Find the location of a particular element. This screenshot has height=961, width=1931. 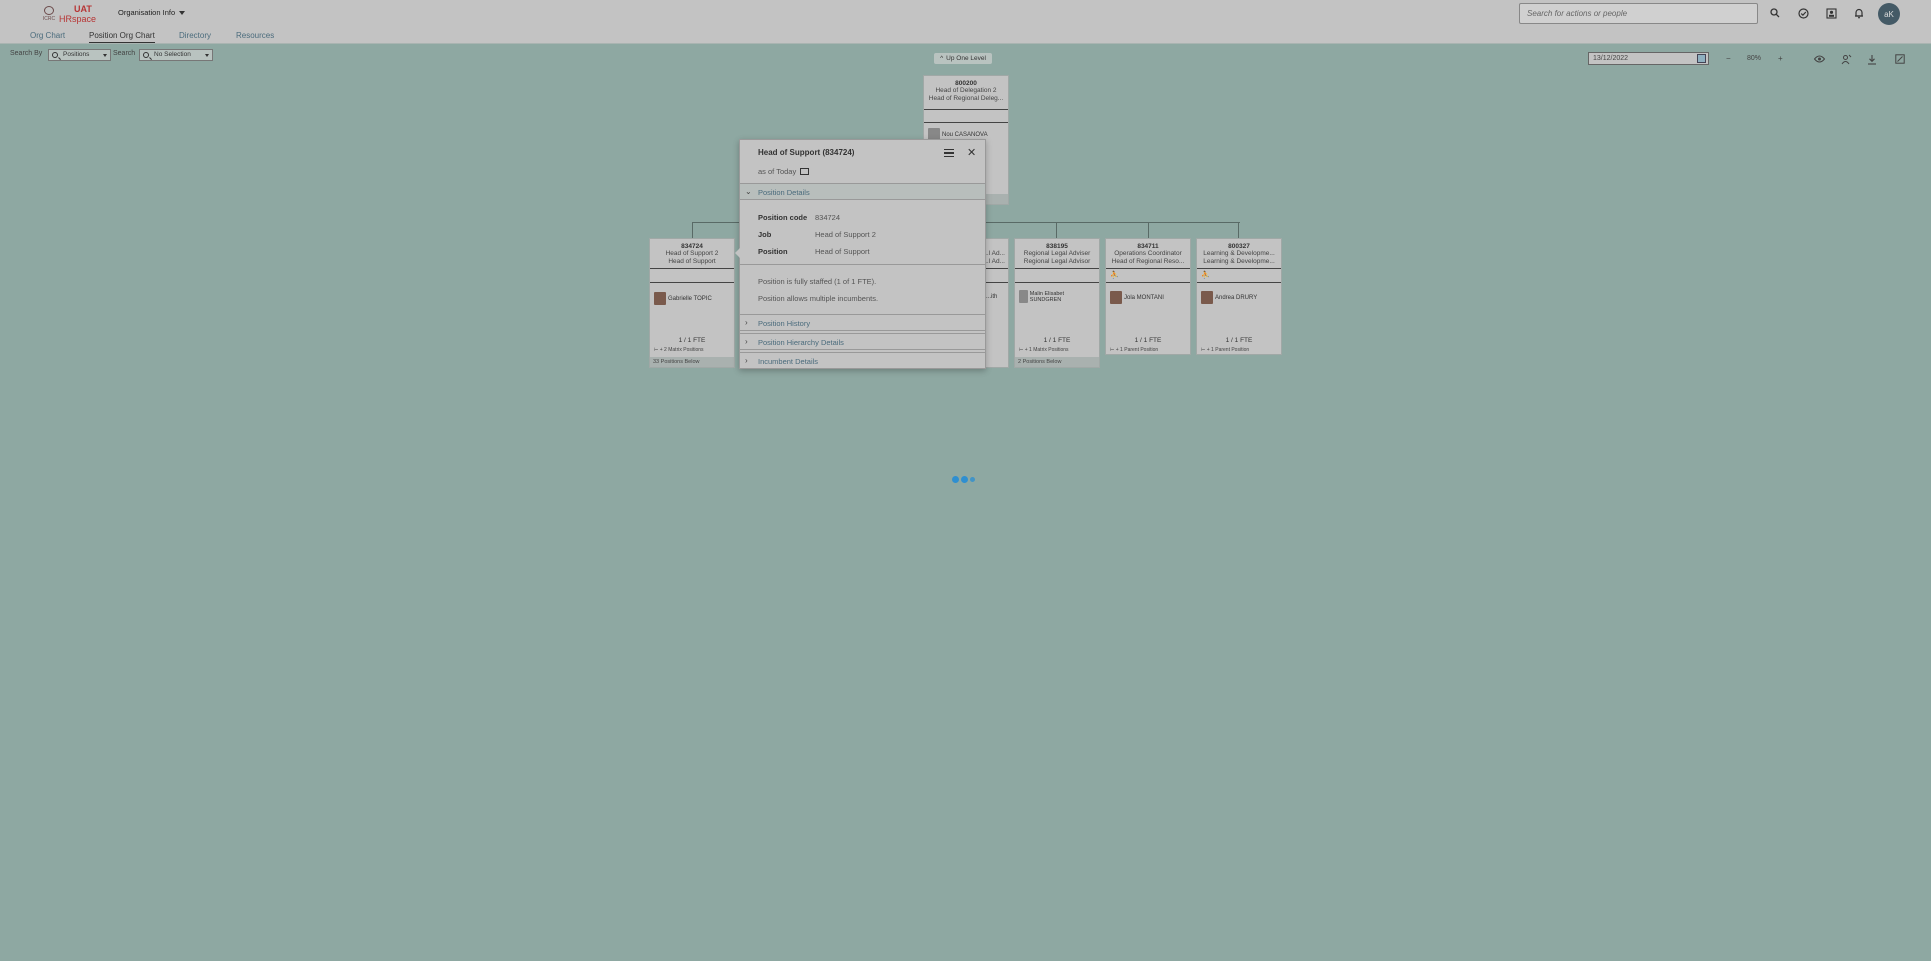

tab-resources: Resources is located at coordinates (255, 36).